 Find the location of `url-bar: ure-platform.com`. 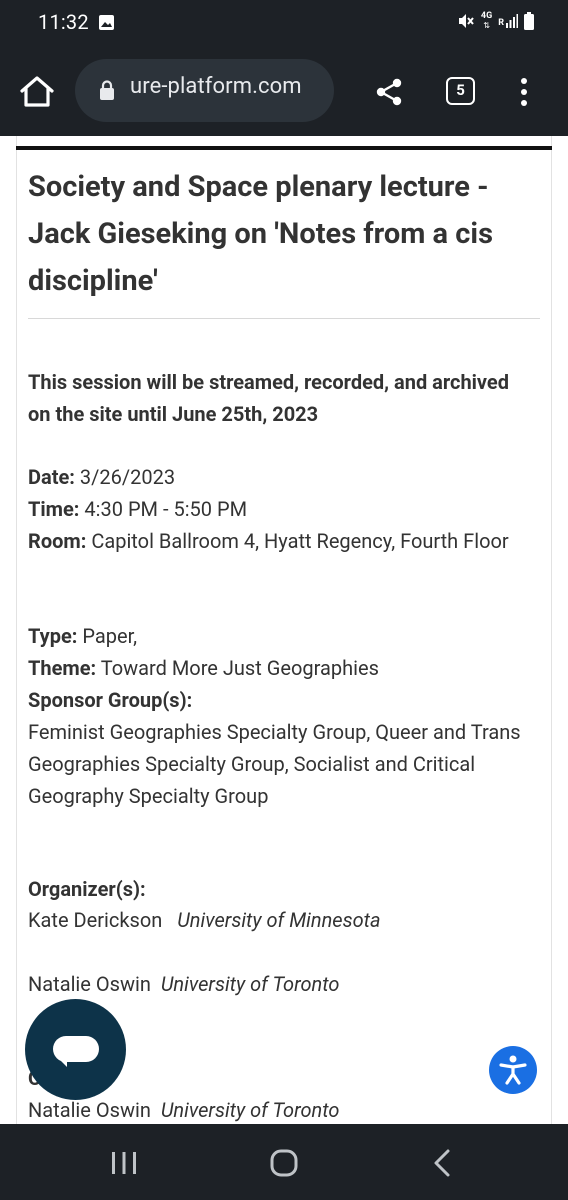

url-bar: ure-platform.com is located at coordinates (204, 90).